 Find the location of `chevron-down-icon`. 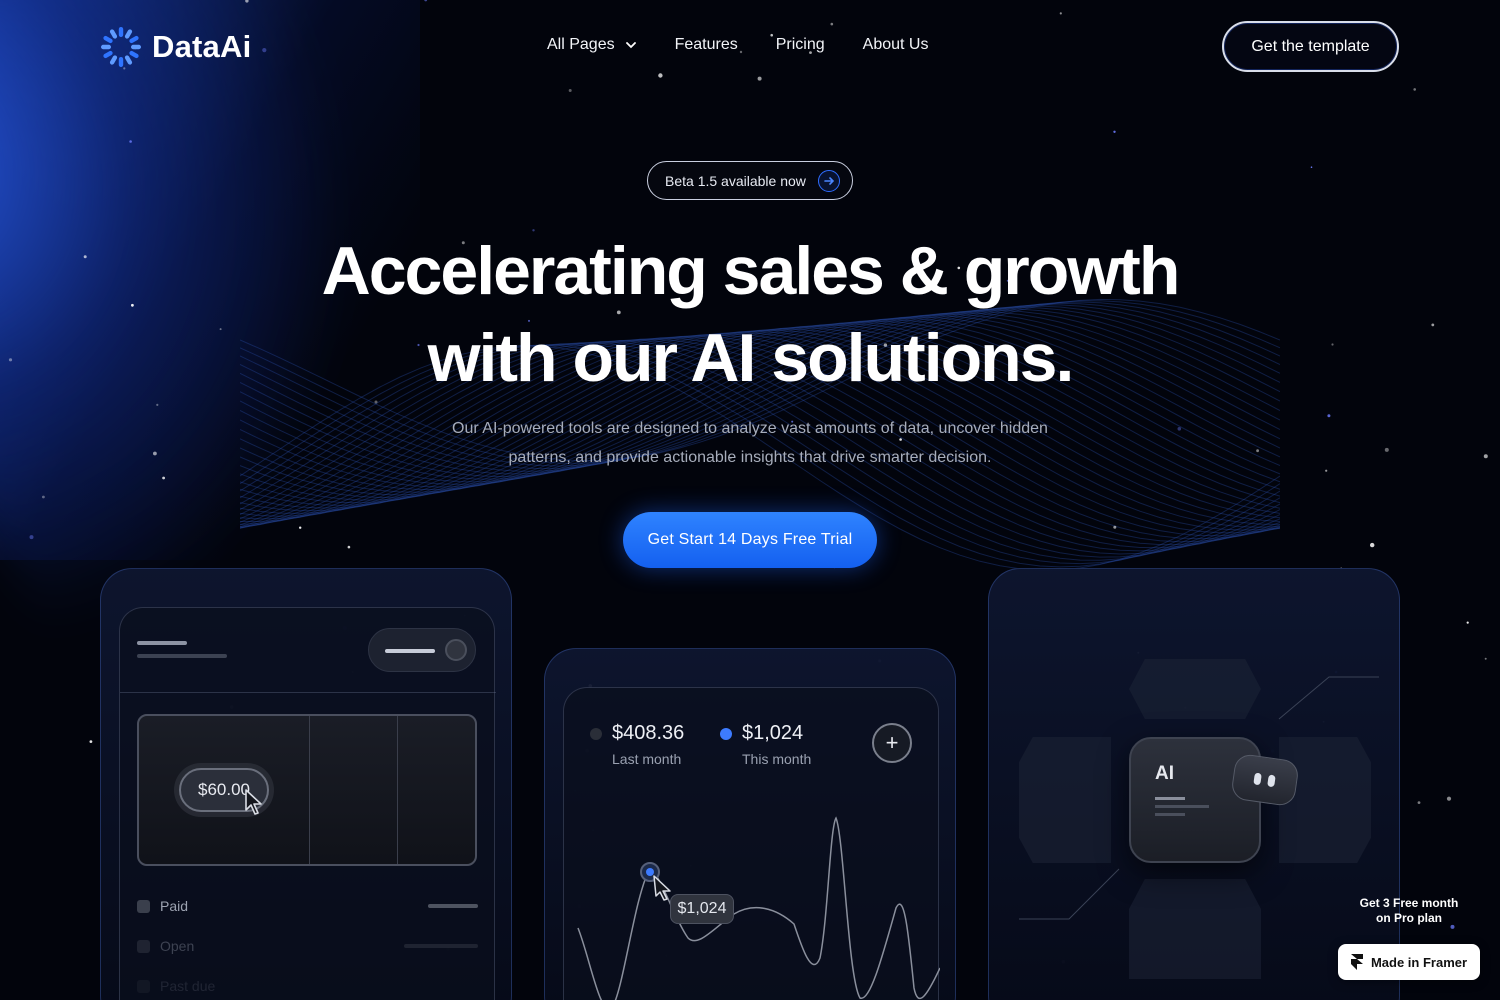

chevron-down-icon is located at coordinates (630, 45).